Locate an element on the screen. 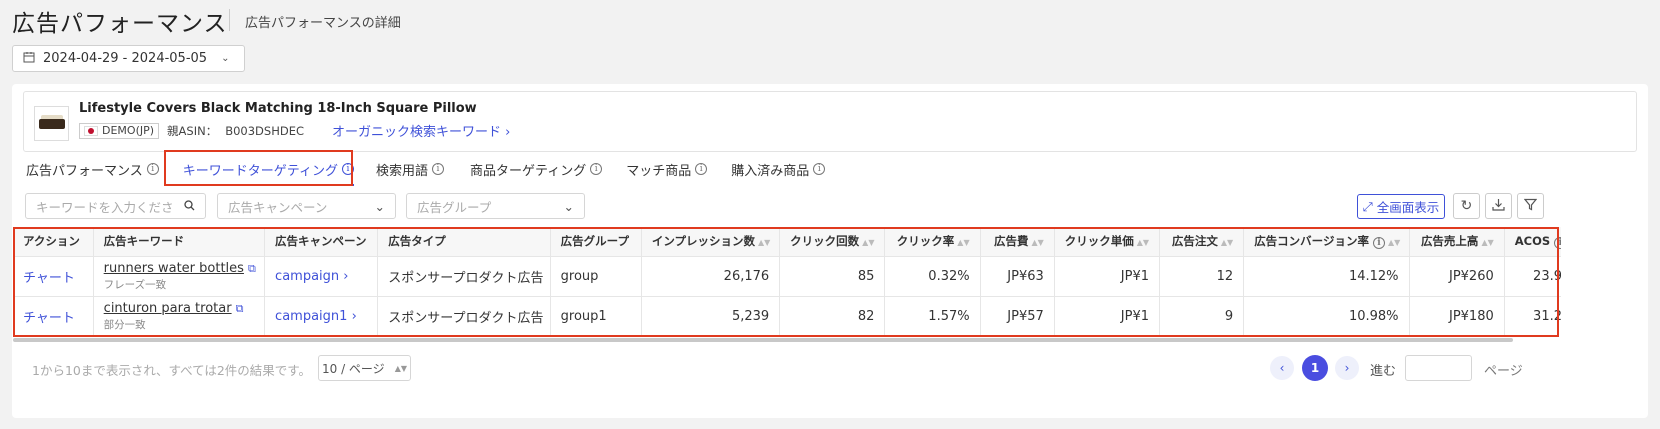 The height and width of the screenshot is (429, 1660). page-subtitle: 広告パフォーマンスの詳細 is located at coordinates (323, 23).